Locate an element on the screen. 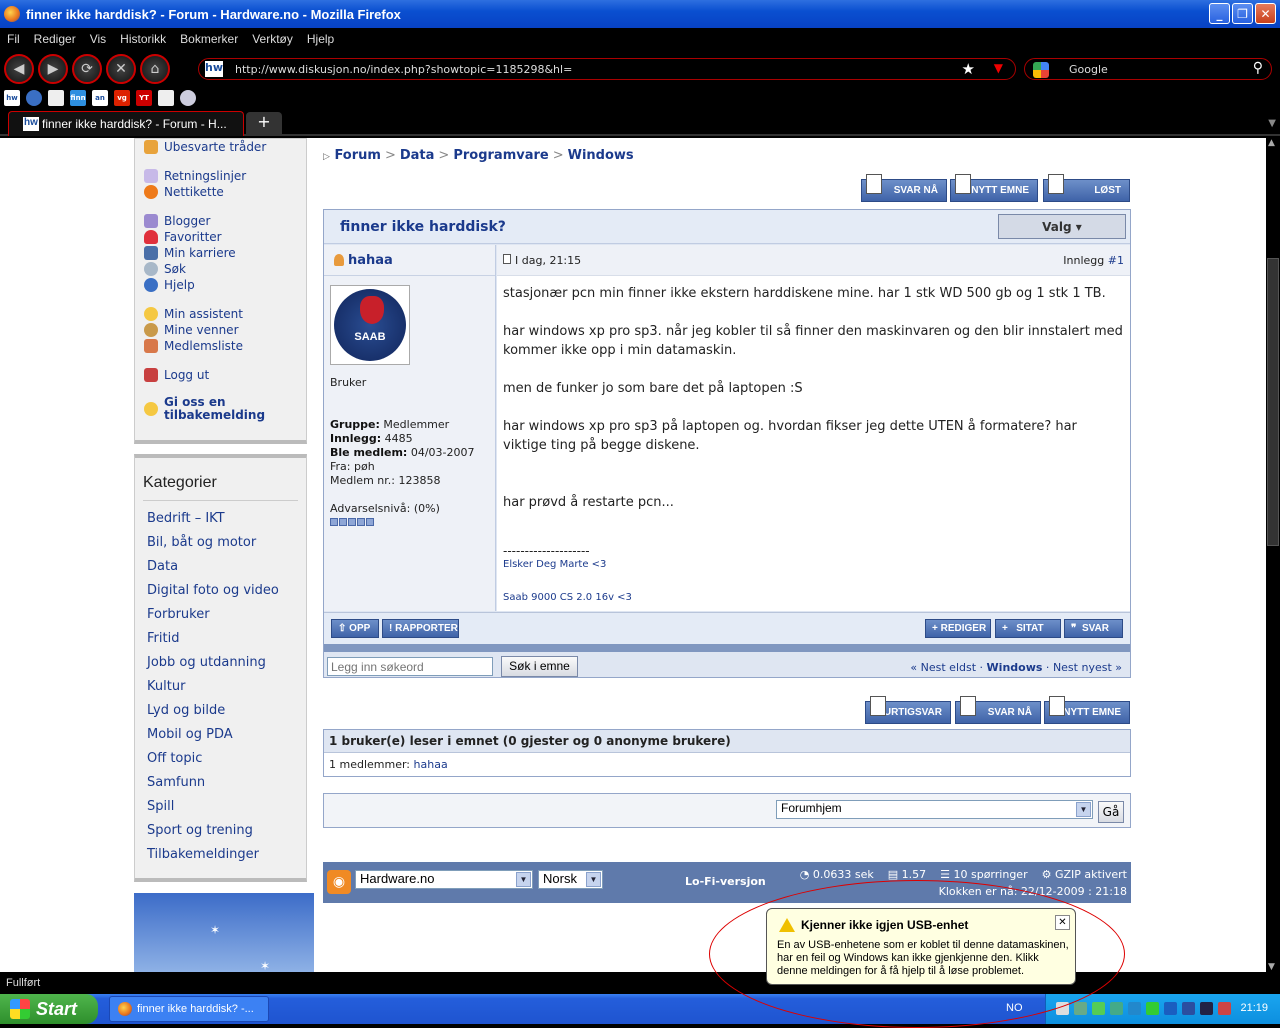 This screenshot has width=1280, height=1028. close-button: ✕ is located at coordinates (1265, 13).